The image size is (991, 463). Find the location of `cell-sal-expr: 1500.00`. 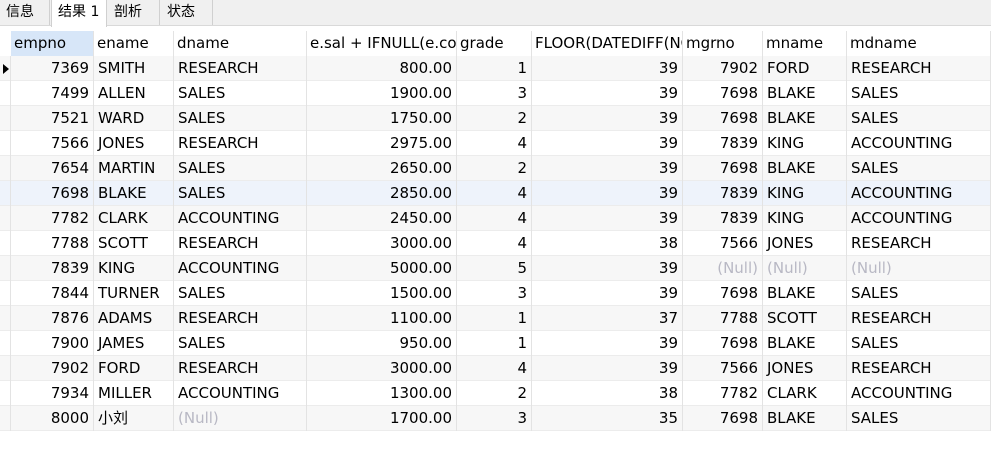

cell-sal-expr: 1500.00 is located at coordinates (382, 293).